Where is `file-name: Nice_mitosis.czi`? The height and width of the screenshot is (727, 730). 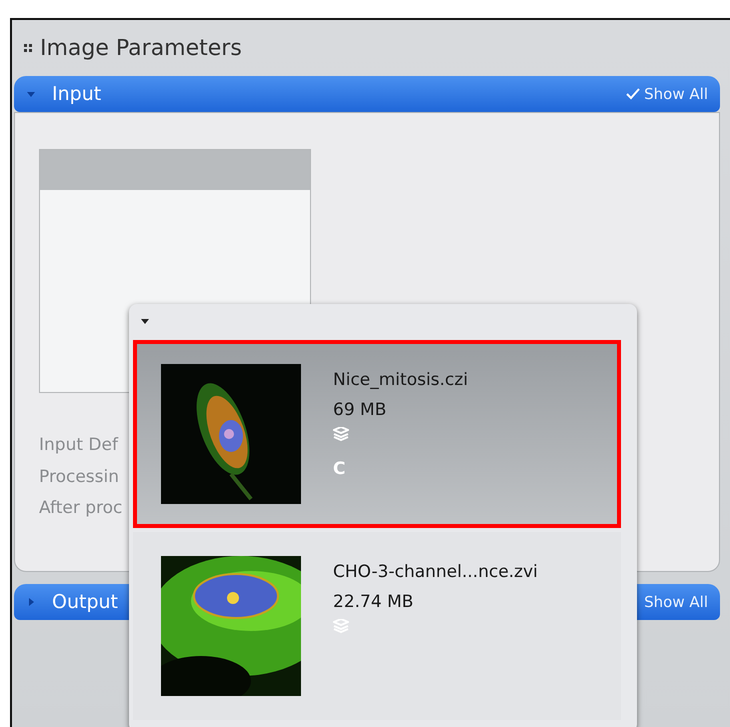 file-name: Nice_mitosis.czi is located at coordinates (400, 380).